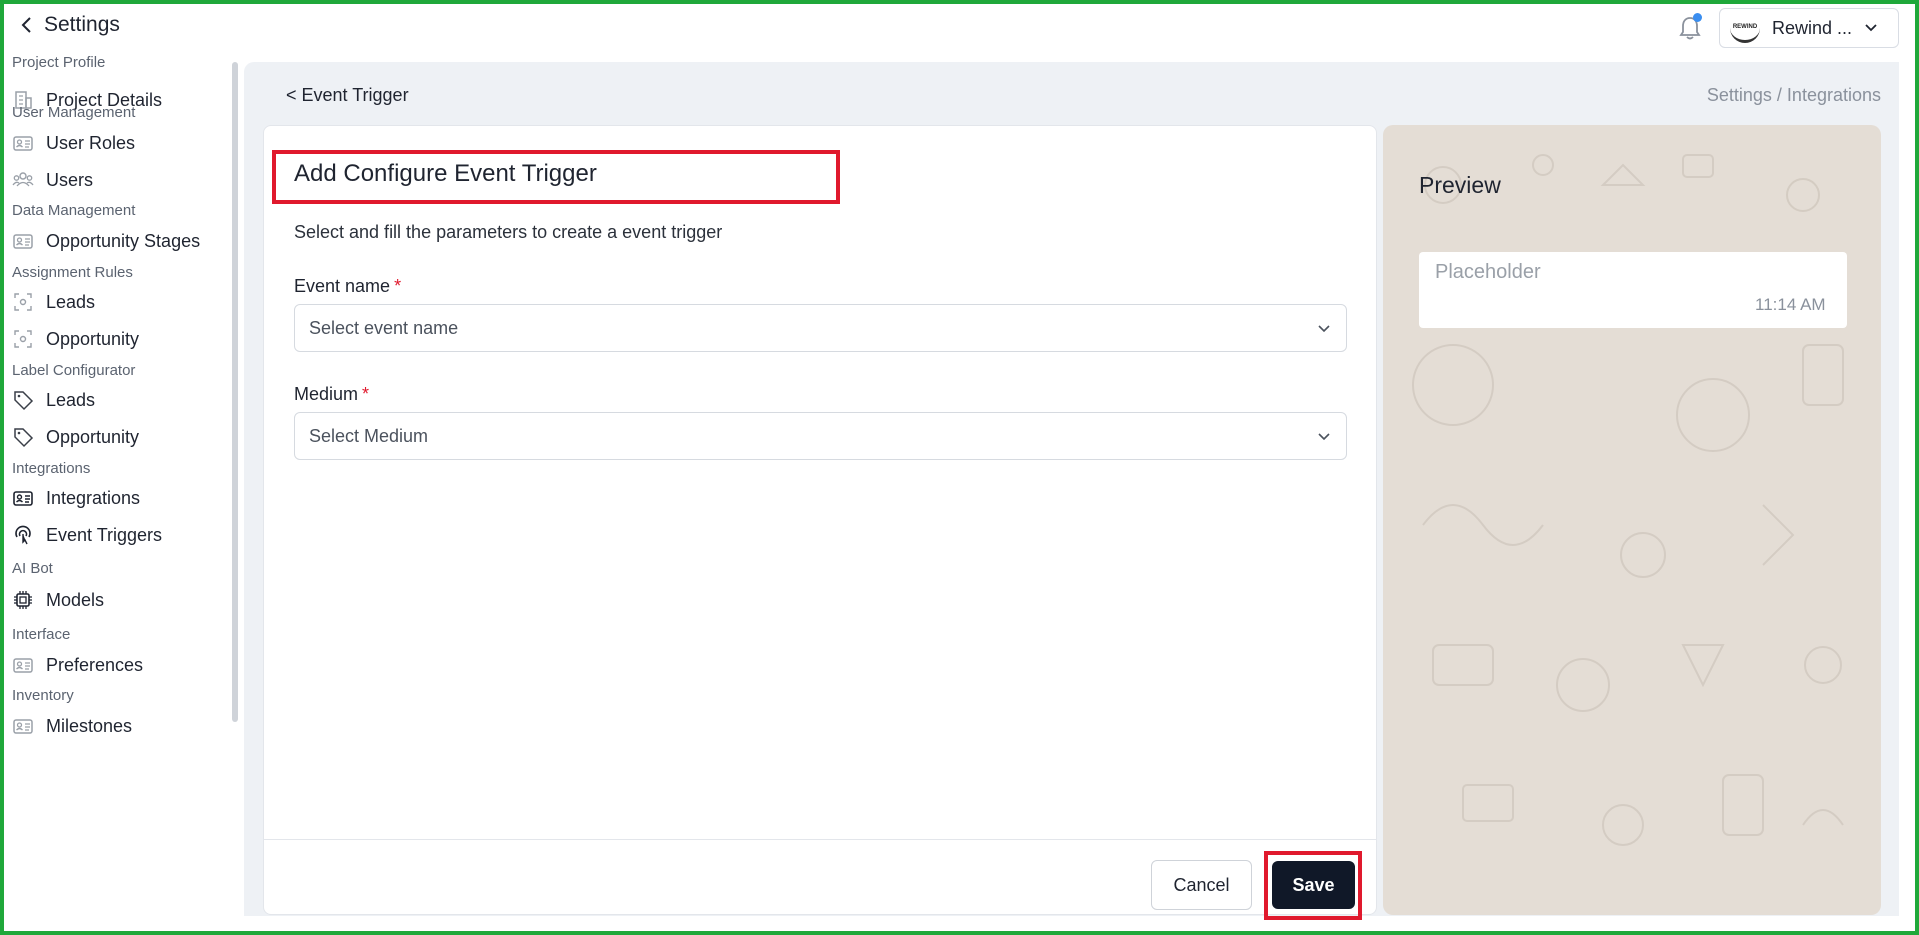  What do you see at coordinates (820, 328) in the screenshot?
I see `event-name-select: Select event name` at bounding box center [820, 328].